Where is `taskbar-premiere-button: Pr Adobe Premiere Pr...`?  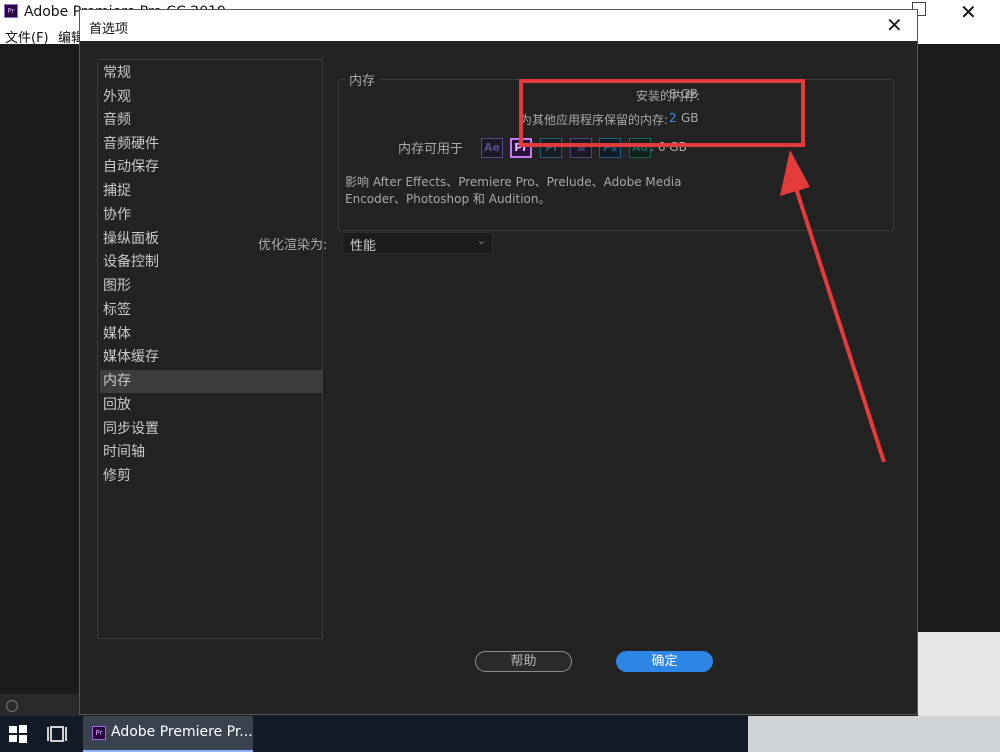 taskbar-premiere-button: Pr Adobe Premiere Pr... is located at coordinates (168, 734).